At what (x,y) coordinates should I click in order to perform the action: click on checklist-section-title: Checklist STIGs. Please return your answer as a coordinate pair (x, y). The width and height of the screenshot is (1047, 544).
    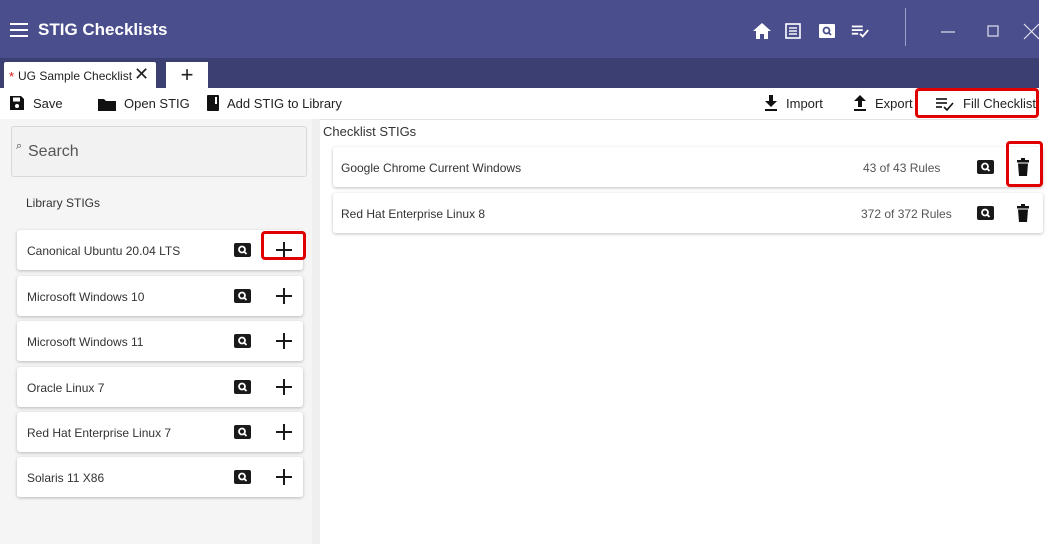
    Looking at the image, I should click on (370, 131).